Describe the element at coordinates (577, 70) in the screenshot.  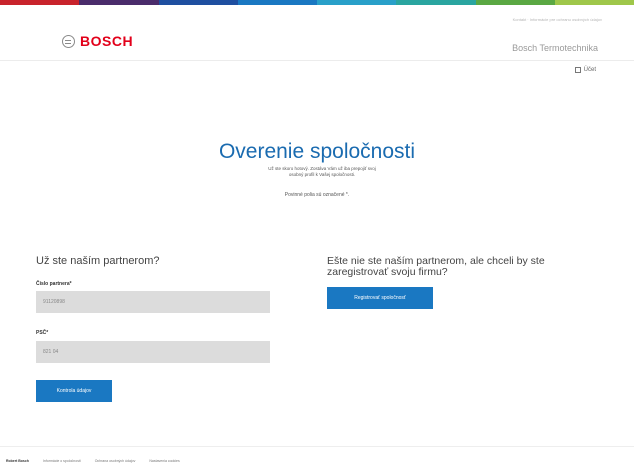
I see `user-icon` at that location.